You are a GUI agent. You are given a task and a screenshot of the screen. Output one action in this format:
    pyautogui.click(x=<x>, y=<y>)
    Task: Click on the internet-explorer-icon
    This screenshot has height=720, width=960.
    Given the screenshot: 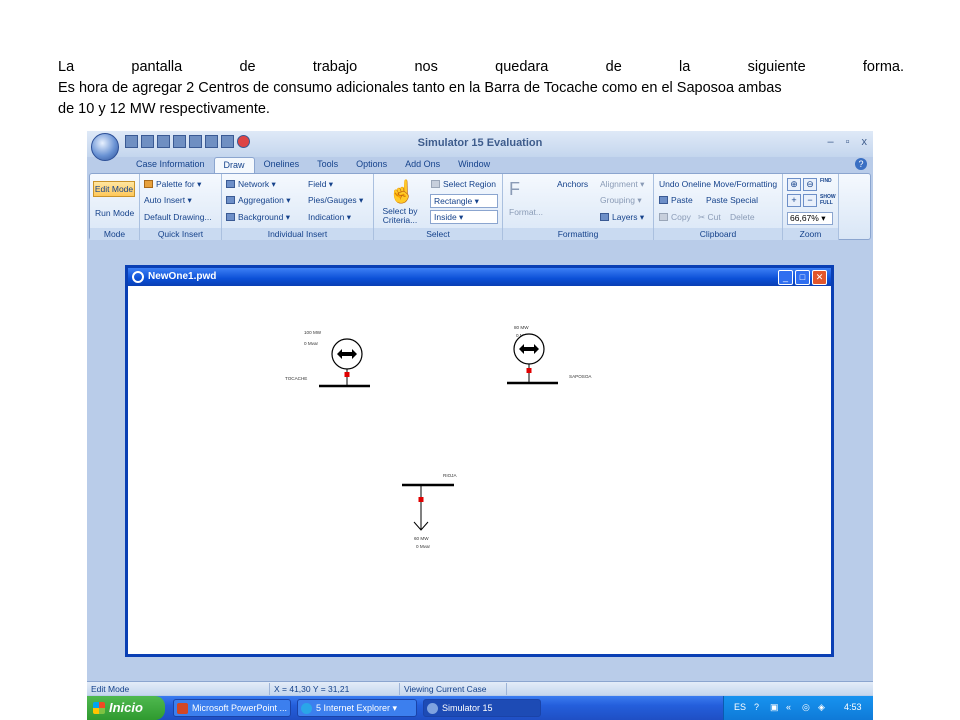 What is the action you would take?
    pyautogui.click(x=306, y=708)
    